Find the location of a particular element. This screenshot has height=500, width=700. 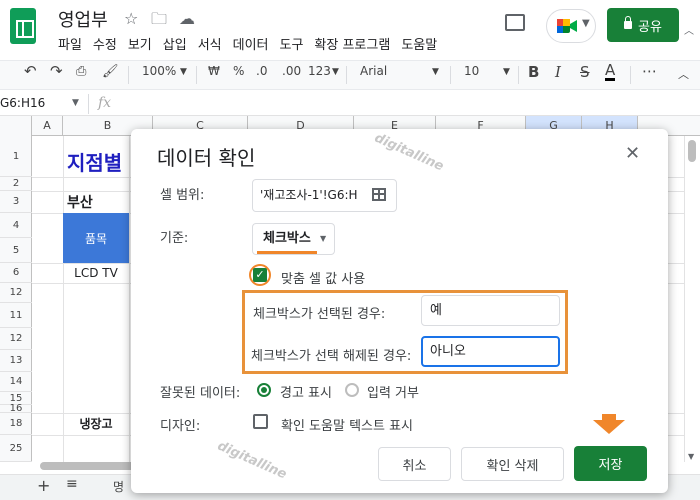

menu-tools: 도구 is located at coordinates (292, 43).